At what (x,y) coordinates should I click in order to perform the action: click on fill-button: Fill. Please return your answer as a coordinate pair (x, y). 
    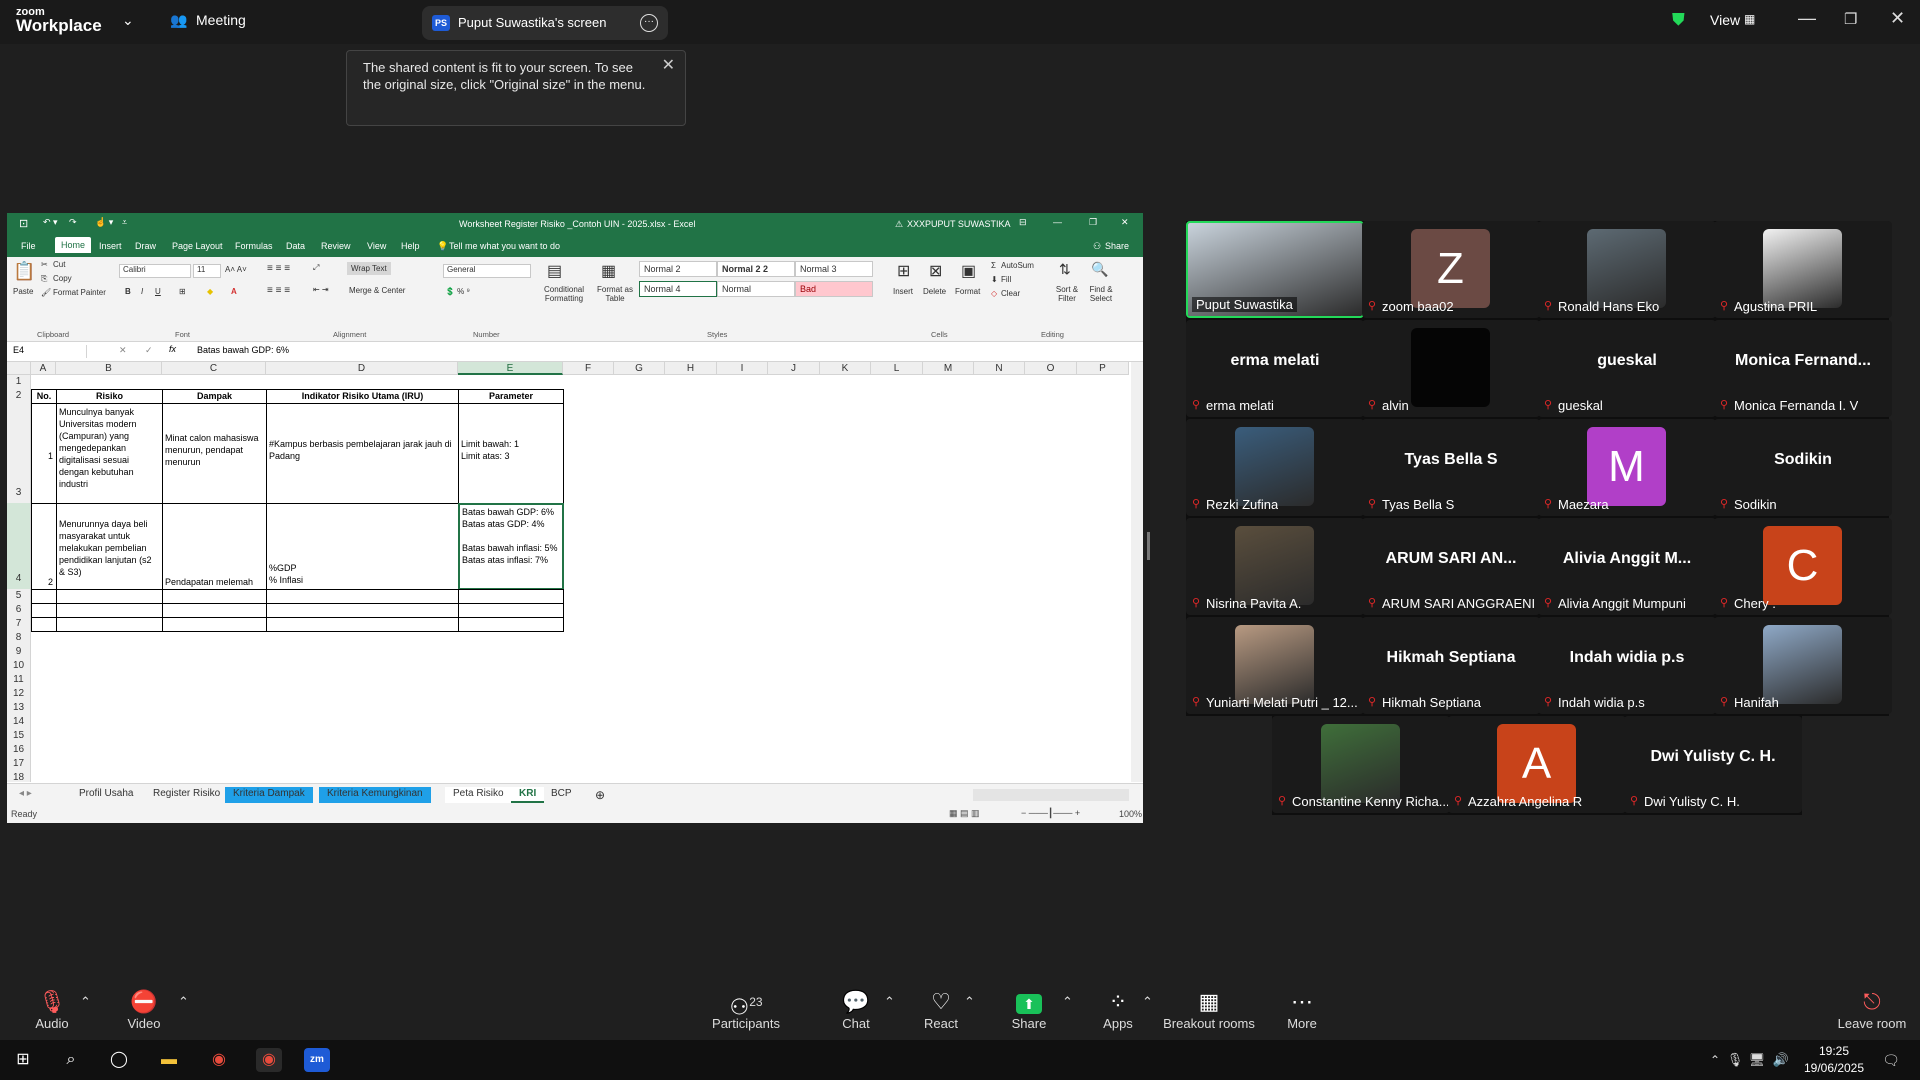
    Looking at the image, I should click on (1006, 279).